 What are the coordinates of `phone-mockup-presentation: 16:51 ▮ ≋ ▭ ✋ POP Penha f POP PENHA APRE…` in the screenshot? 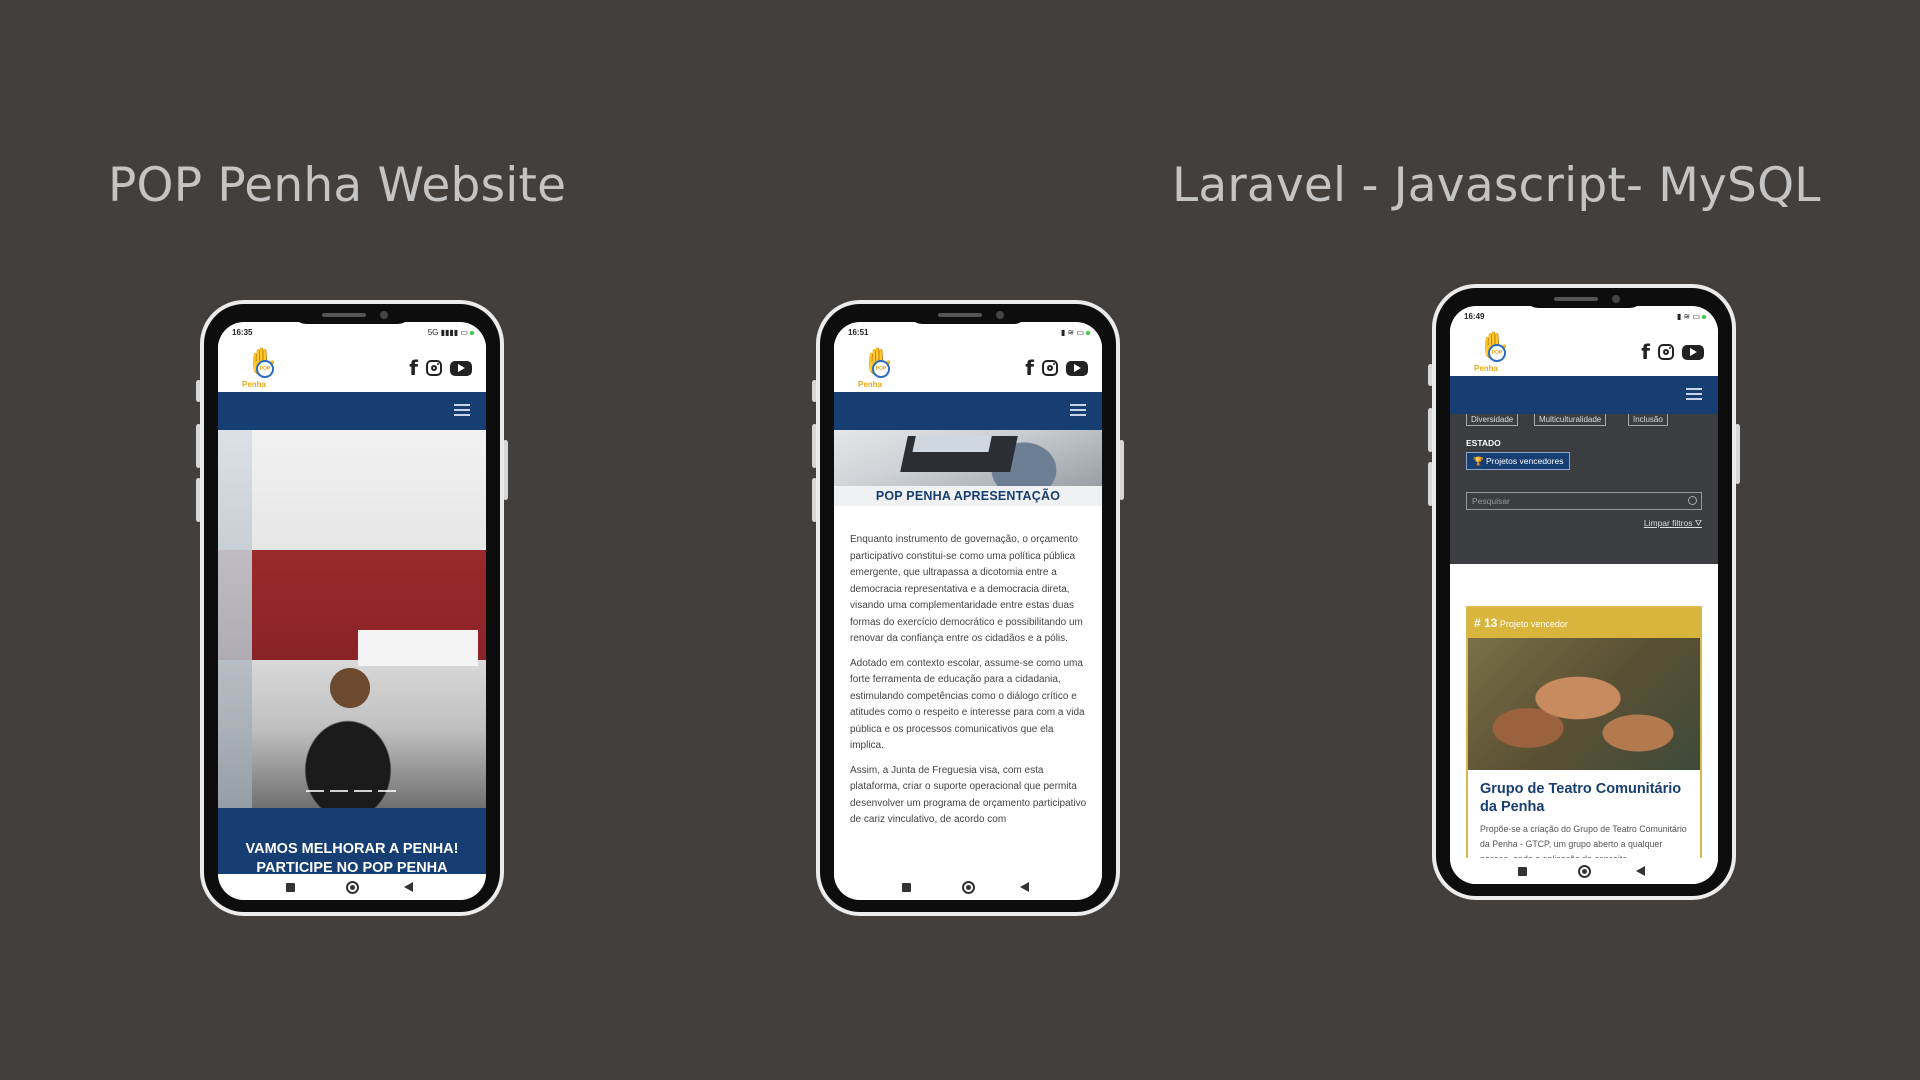 It's located at (968, 608).